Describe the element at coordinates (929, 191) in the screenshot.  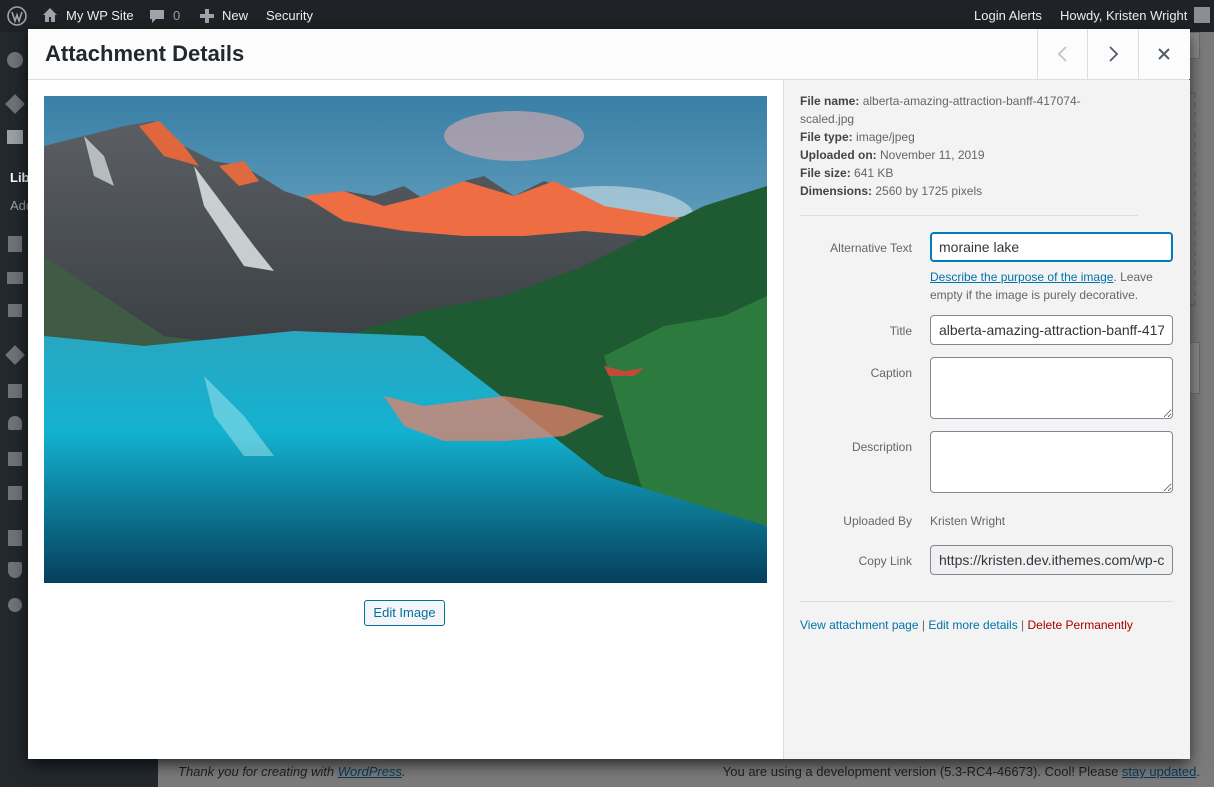
I see `dimensions-value: 2560 by 1725 pixels` at that location.